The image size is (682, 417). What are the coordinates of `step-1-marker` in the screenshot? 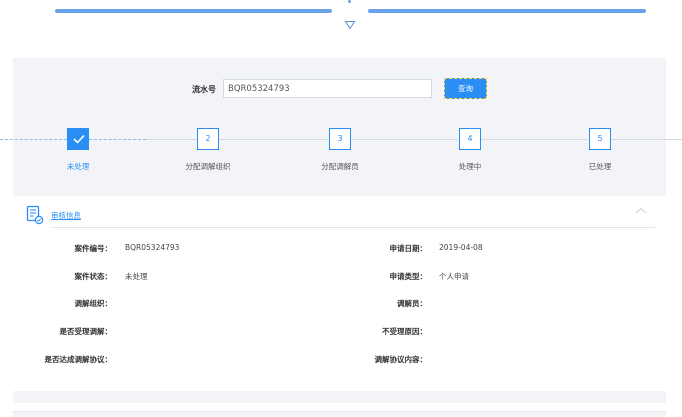 It's located at (78, 139).